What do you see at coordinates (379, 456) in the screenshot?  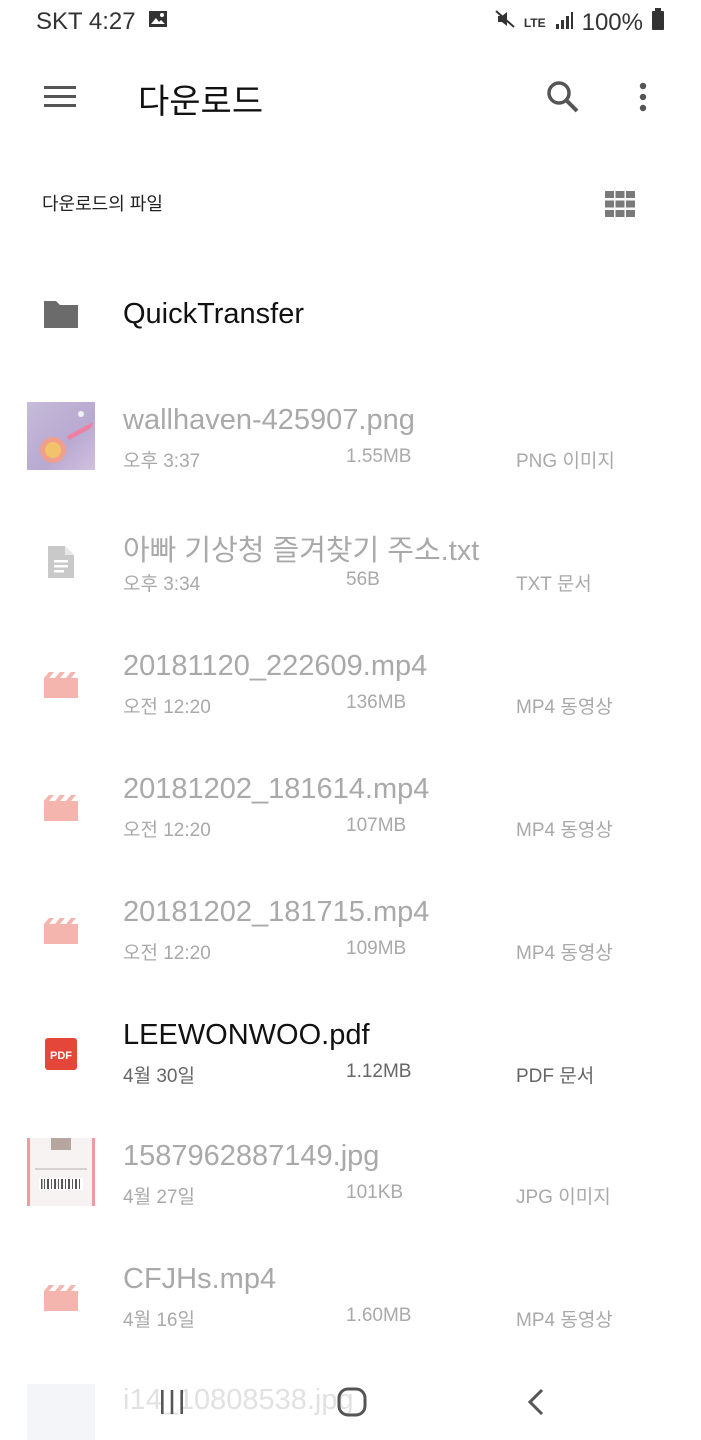 I see `file-size: 1.55MB` at bounding box center [379, 456].